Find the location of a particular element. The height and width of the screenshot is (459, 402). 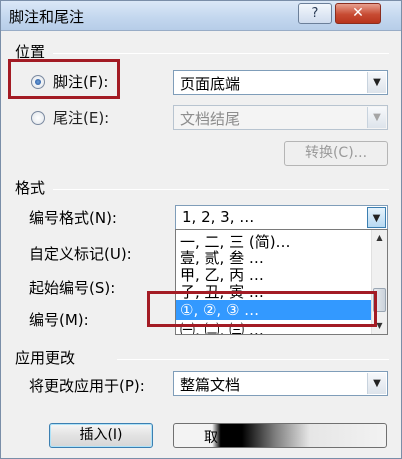

endnote-label: 尾注(E): is located at coordinates (81, 117).